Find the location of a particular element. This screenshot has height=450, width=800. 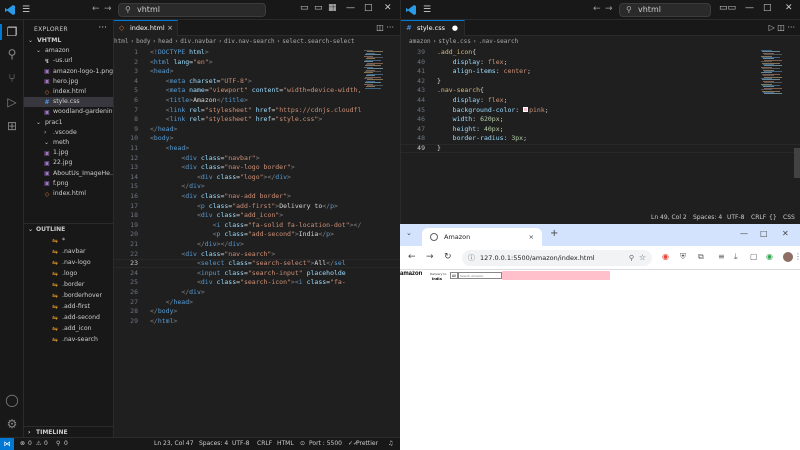

shield-extension-icon: ⛨ is located at coordinates (683, 257).